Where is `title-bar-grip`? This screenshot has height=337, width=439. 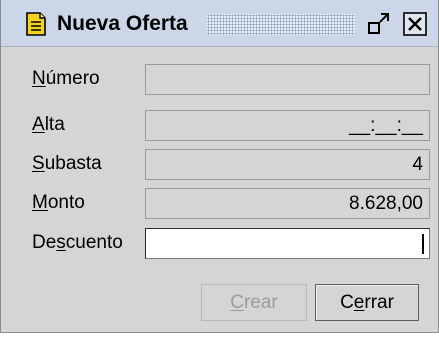 title-bar-grip is located at coordinates (281, 24).